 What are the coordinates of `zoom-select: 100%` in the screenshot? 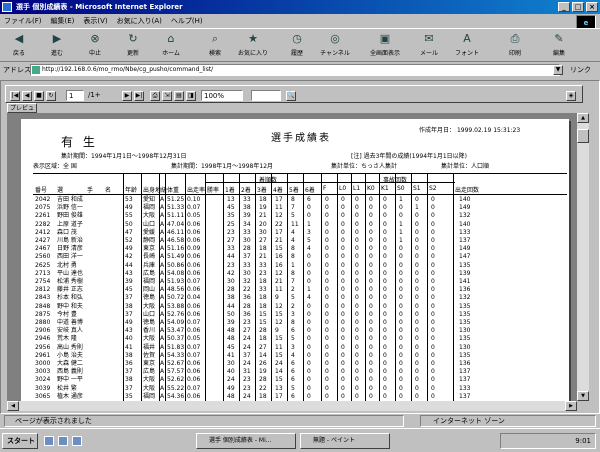 It's located at (222, 95).